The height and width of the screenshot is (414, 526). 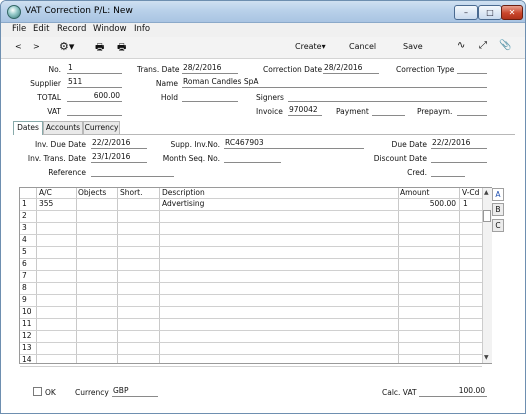 What do you see at coordinates (183, 203) in the screenshot?
I see `row-description-cell: Advertising` at bounding box center [183, 203].